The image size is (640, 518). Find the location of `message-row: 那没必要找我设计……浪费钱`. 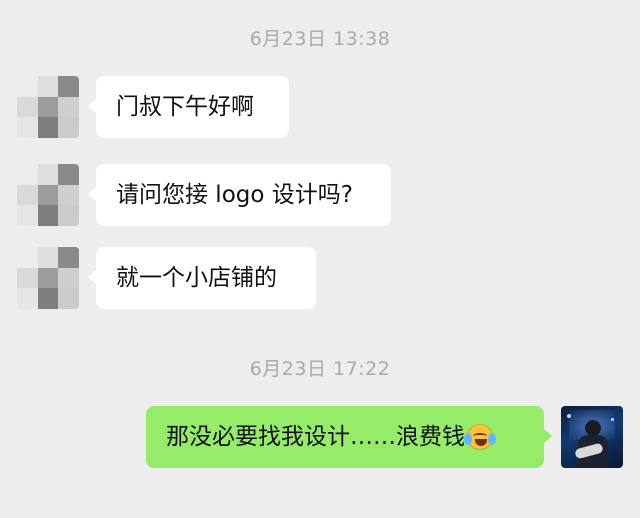

message-row: 那没必要找我设计……浪费钱 is located at coordinates (320, 437).